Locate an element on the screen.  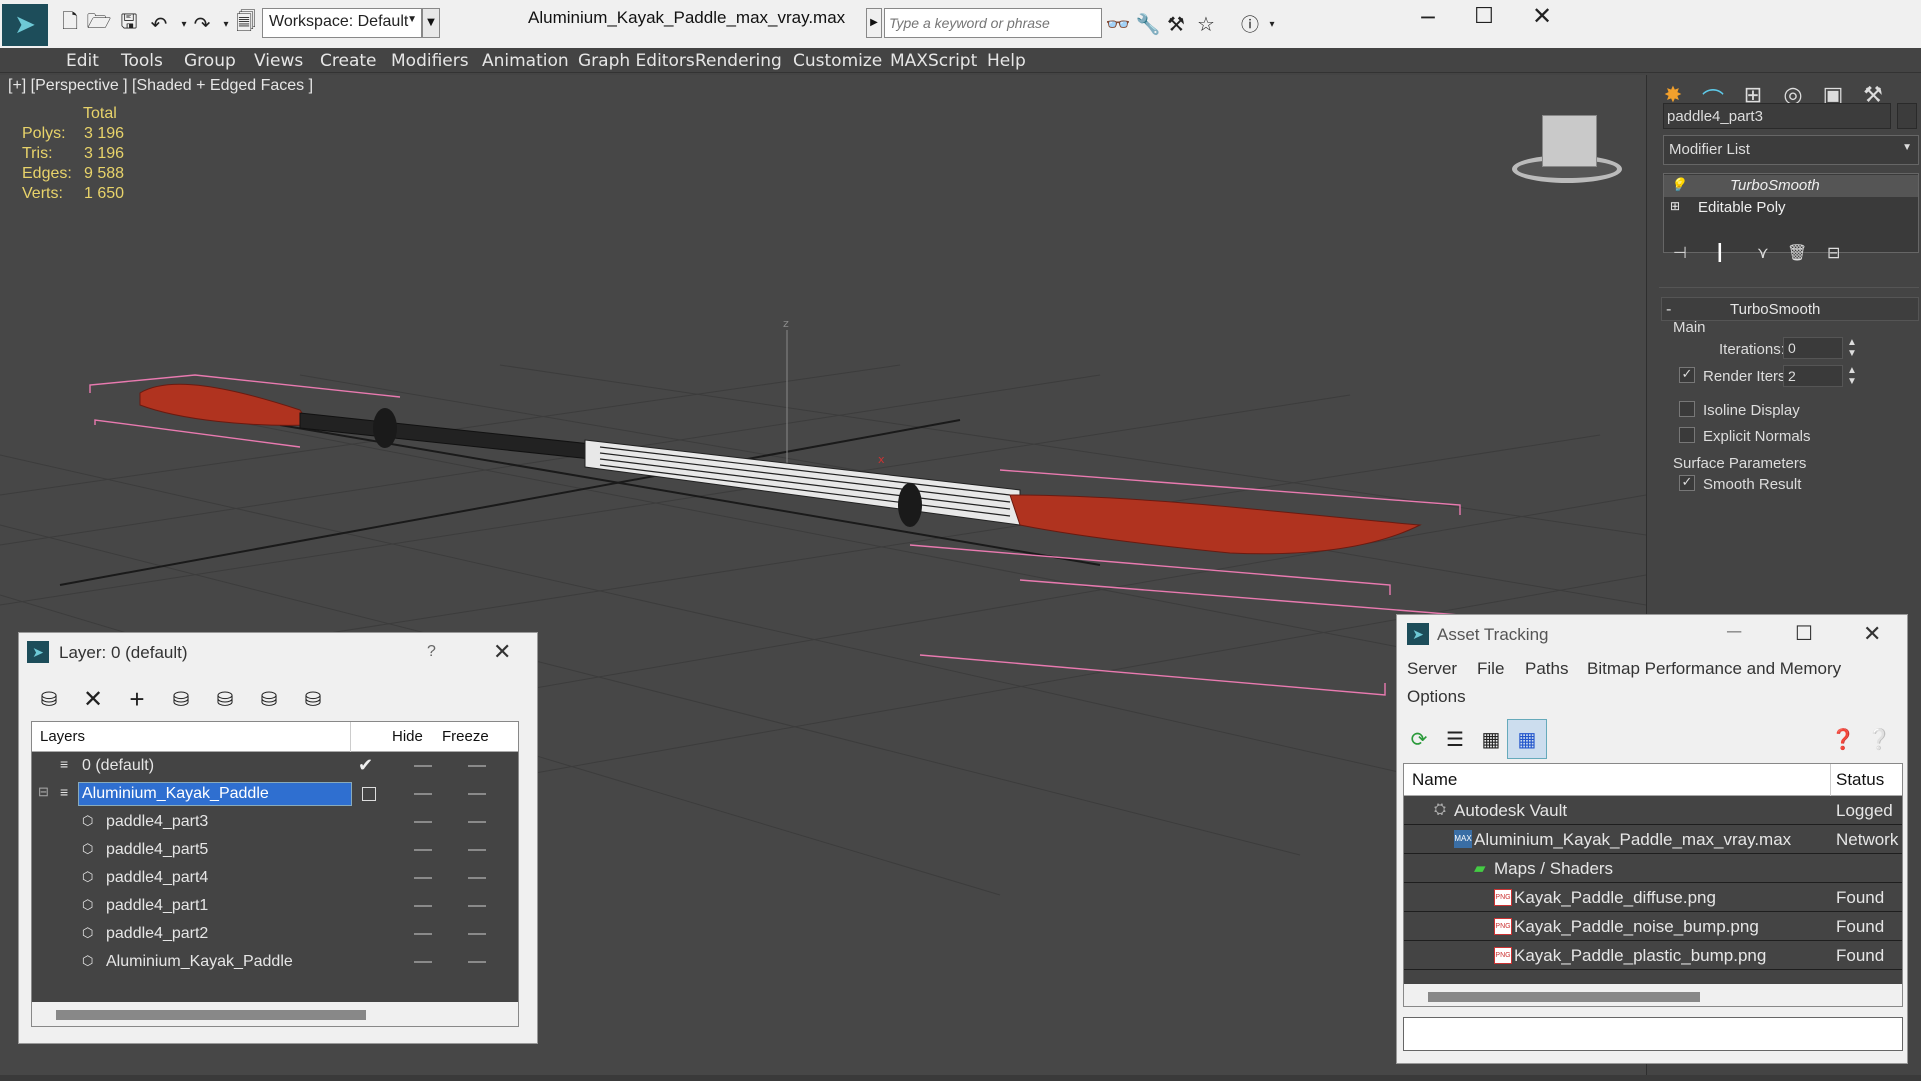
rollout-collapse-icon: - is located at coordinates (1668, 309).